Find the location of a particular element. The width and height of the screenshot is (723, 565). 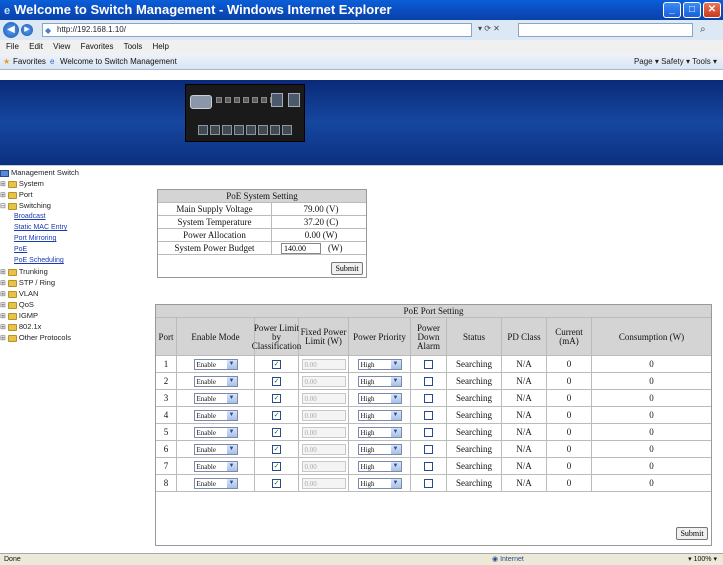

menu-view: View is located at coordinates (61, 46).